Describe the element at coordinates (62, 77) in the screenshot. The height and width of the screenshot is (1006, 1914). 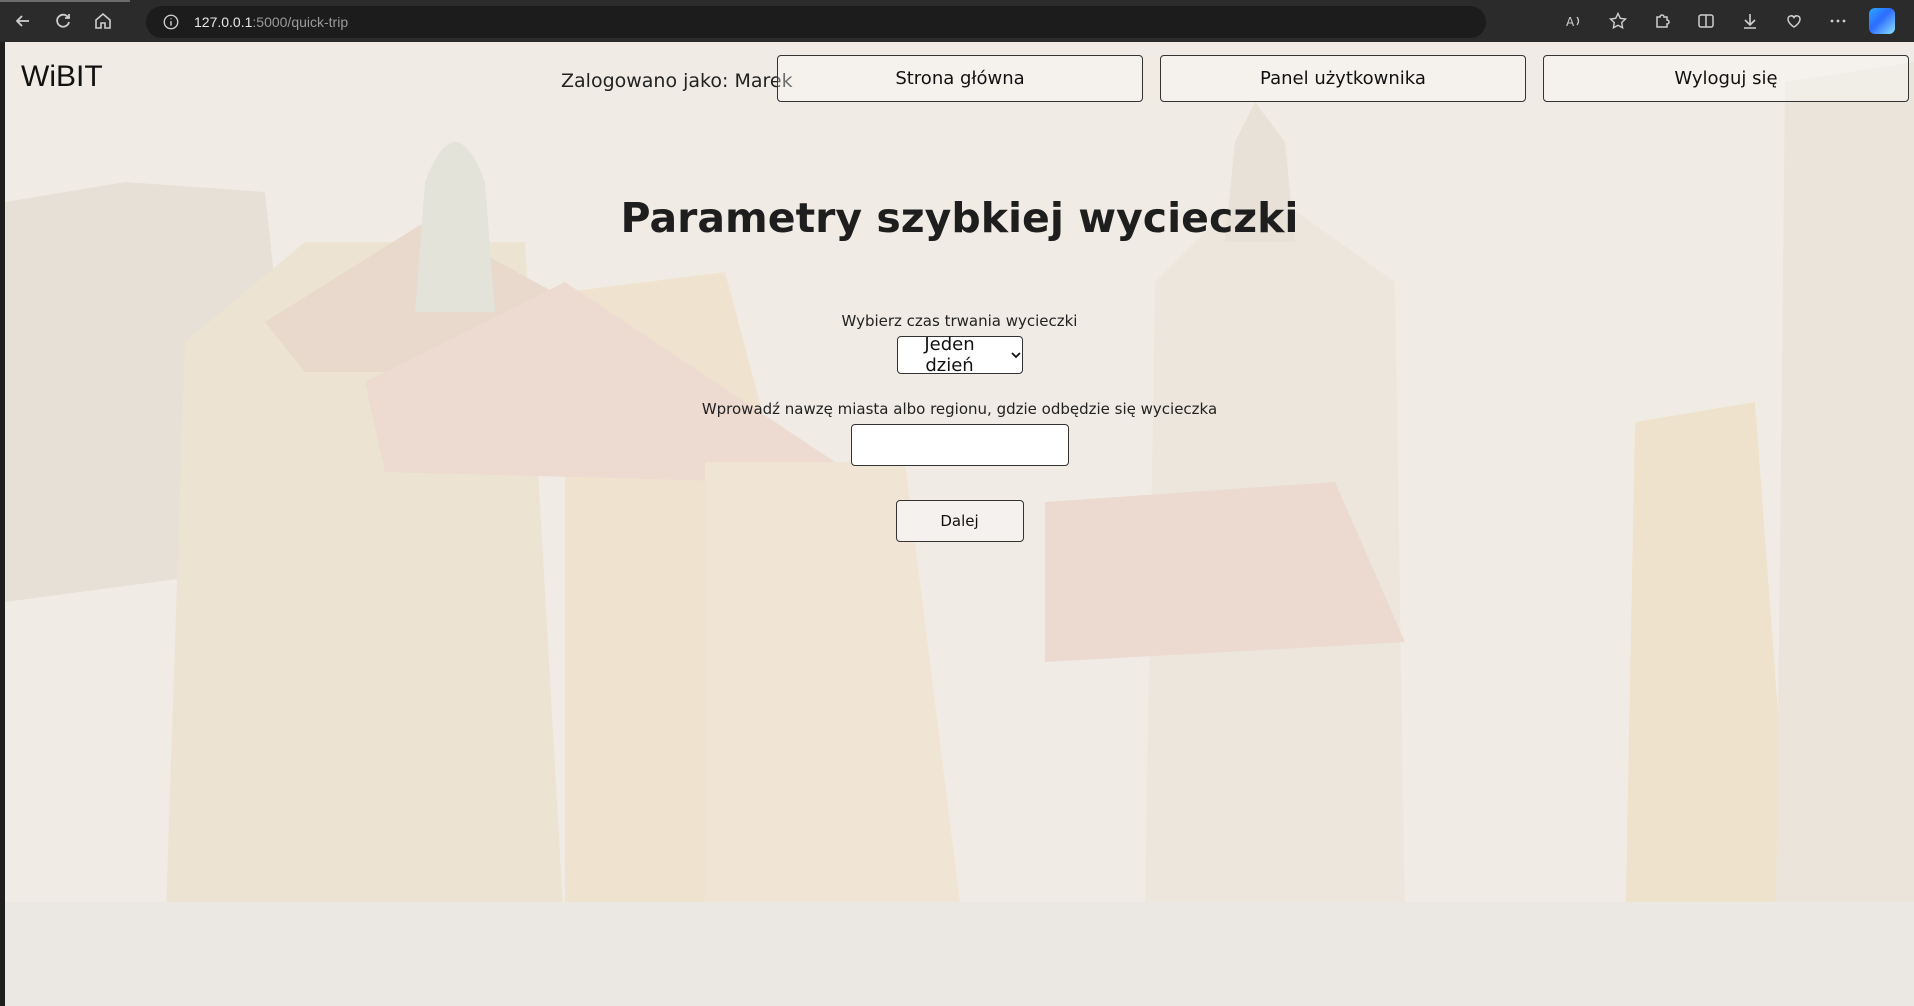
I see `site-logo: WiBIT` at that location.